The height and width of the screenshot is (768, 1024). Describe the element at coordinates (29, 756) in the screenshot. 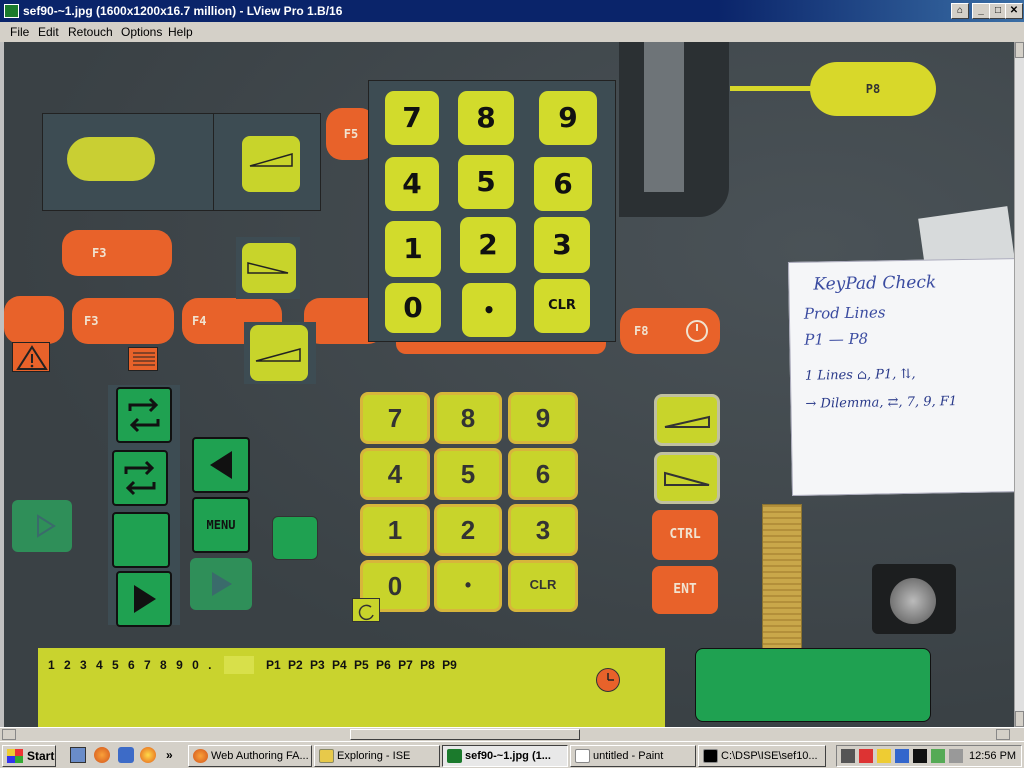

I see `start-button: Start` at that location.